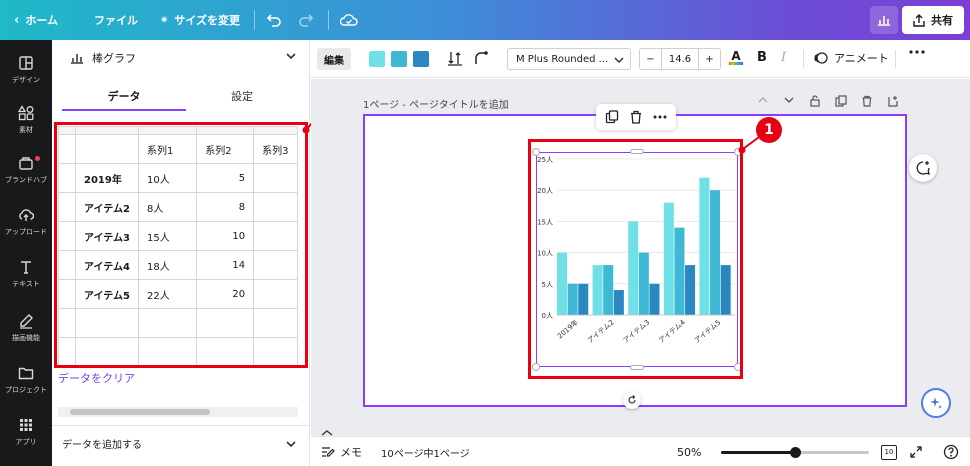 This screenshot has height=466, width=970. I want to click on page-grid-button: 10, so click(889, 451).